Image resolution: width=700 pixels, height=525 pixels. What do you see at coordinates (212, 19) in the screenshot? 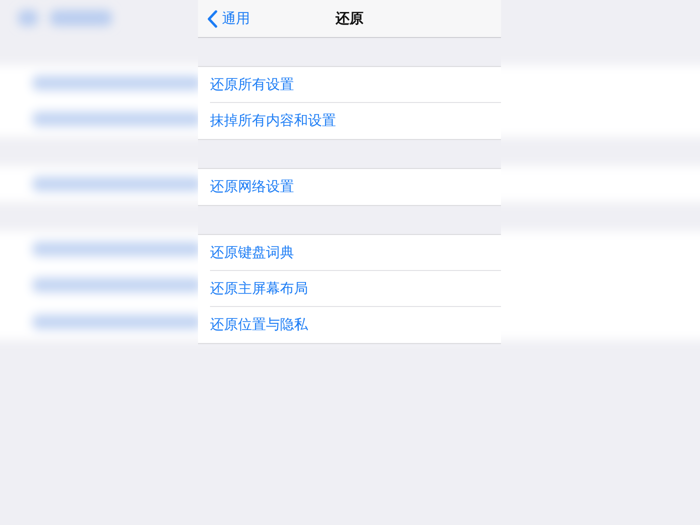
I see `chevron-left-icon` at bounding box center [212, 19].